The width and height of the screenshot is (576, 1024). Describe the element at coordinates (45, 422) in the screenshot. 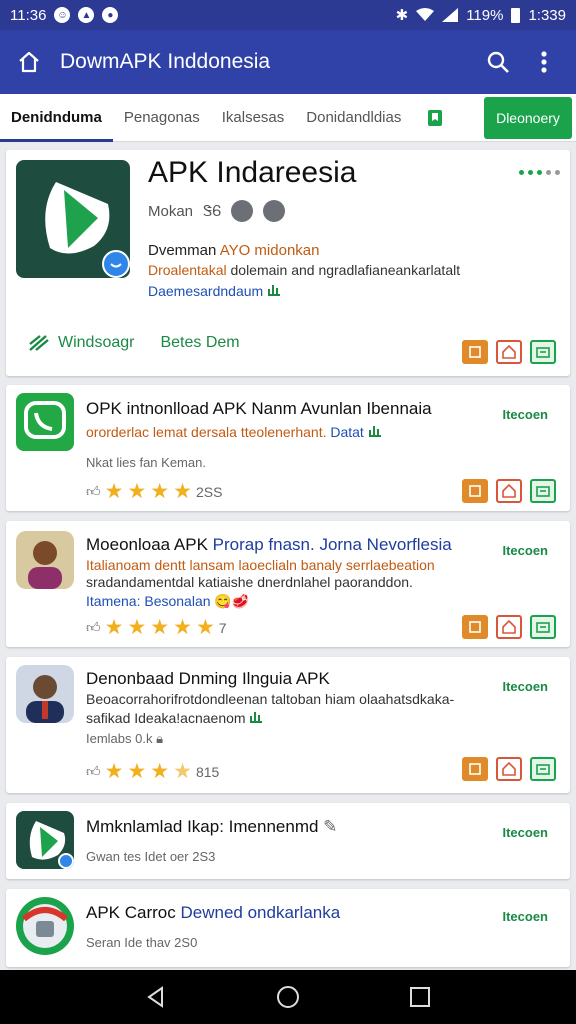

I see `phone-app-icon` at that location.